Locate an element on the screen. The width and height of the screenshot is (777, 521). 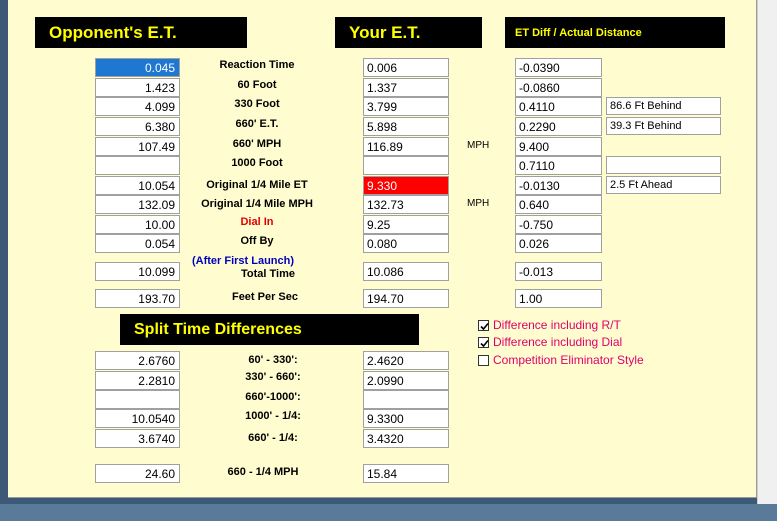
total-time-label: Total Time is located at coordinates (268, 274).